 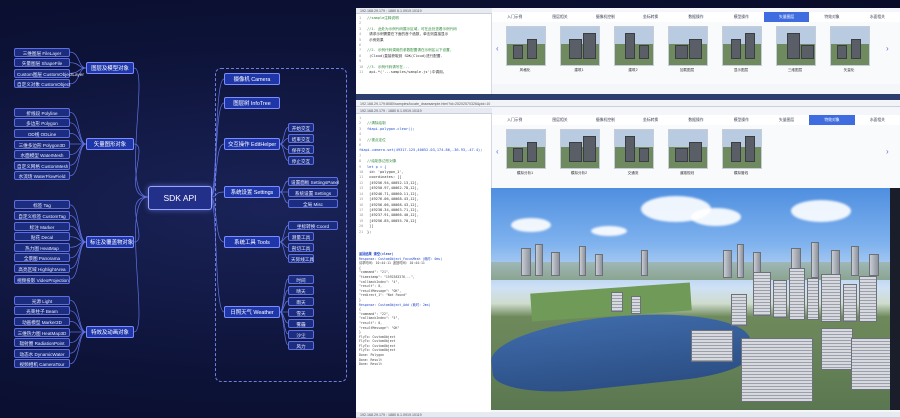 What do you see at coordinates (361, 72) in the screenshot?
I see `line-number: 11` at bounding box center [361, 72].